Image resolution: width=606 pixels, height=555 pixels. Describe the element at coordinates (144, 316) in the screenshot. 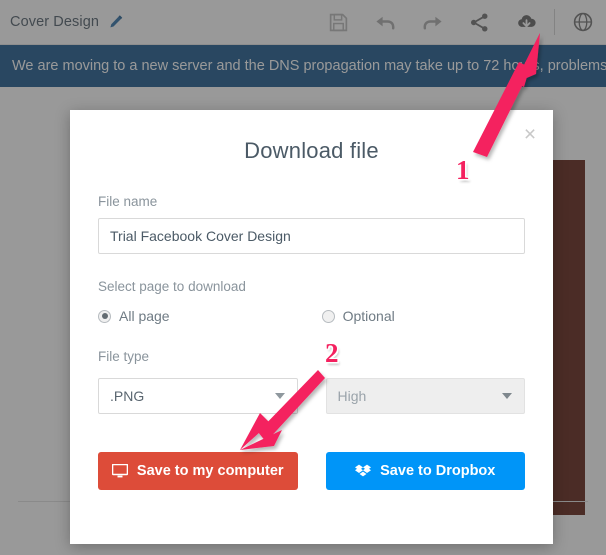

I see `radio-label-all-page: All page` at that location.